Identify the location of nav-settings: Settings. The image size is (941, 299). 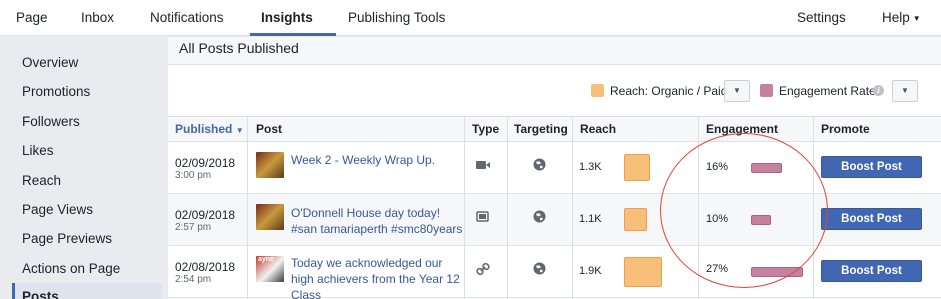
(821, 17).